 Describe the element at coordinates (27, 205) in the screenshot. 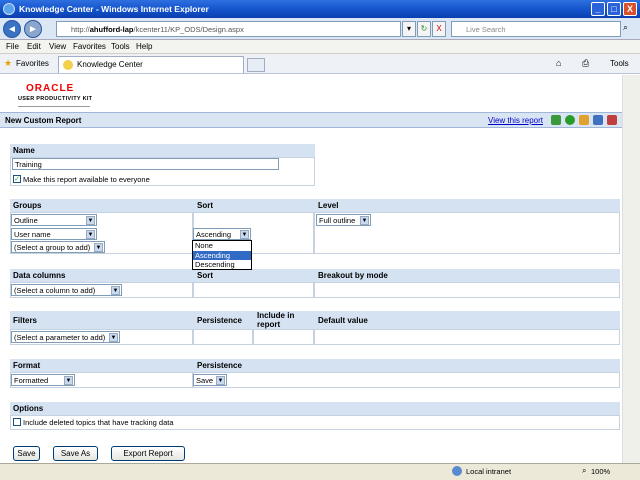

I see `groups-heading: Groups` at that location.